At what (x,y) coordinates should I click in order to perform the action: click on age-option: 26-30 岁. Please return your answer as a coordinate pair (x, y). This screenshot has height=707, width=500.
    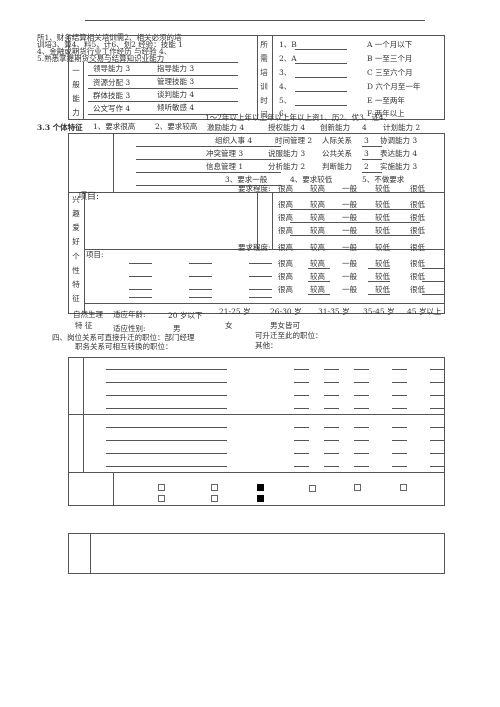
    Looking at the image, I should click on (286, 311).